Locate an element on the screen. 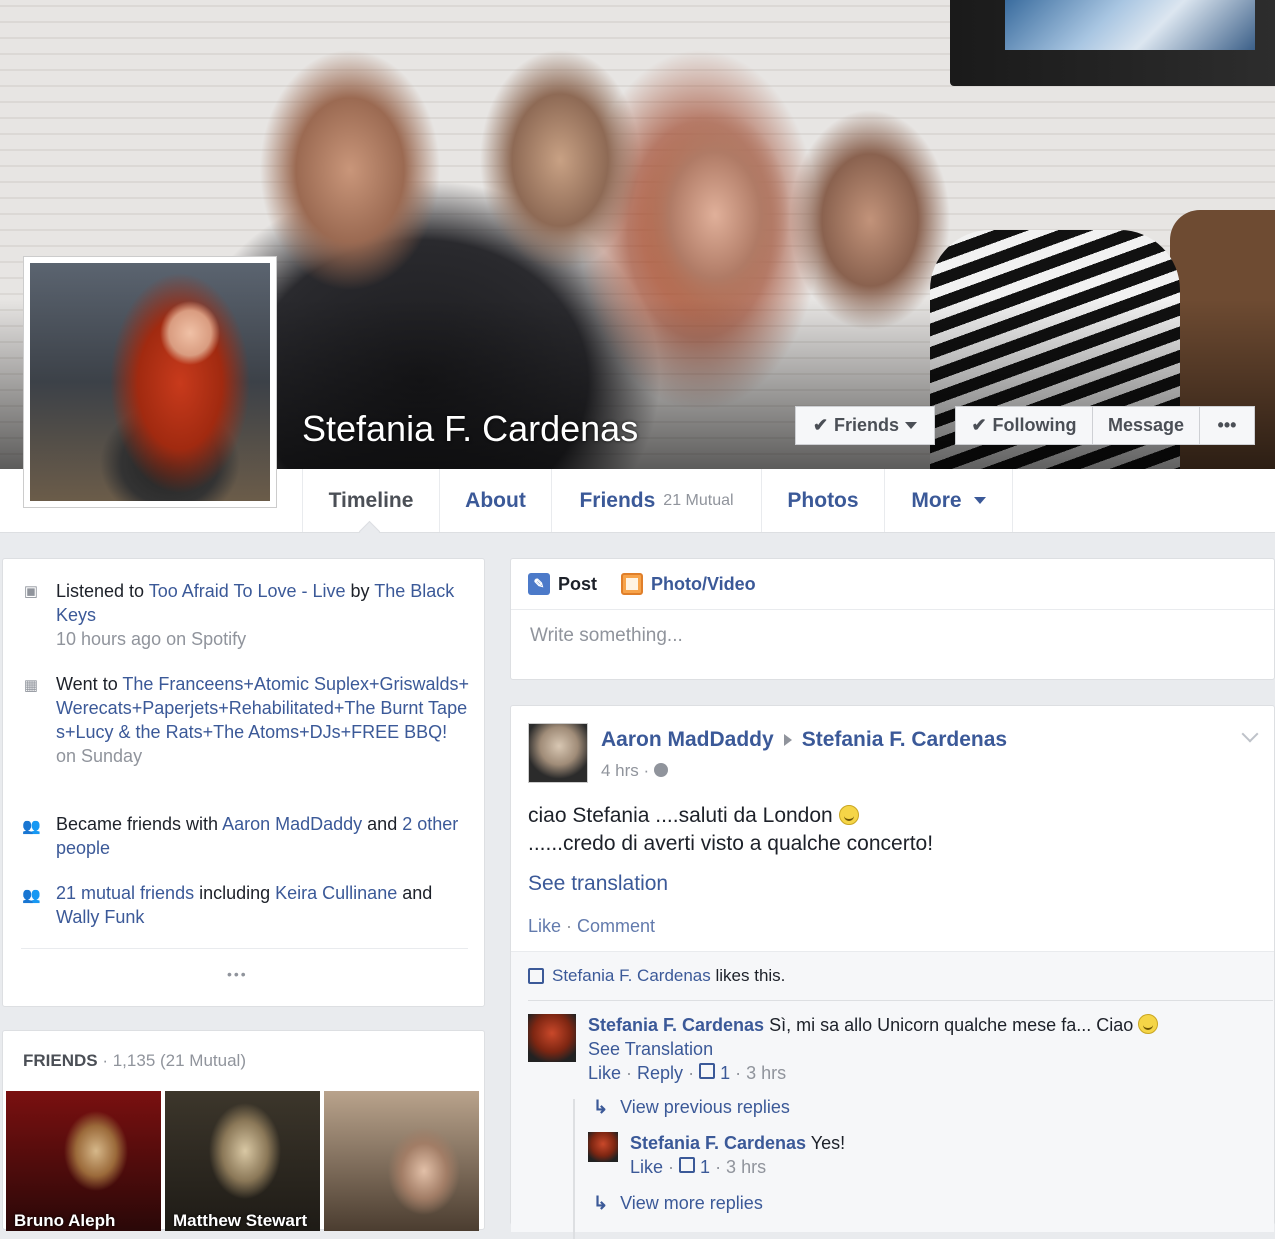 The image size is (1275, 1239). box-icon: ▣ is located at coordinates (31, 591).